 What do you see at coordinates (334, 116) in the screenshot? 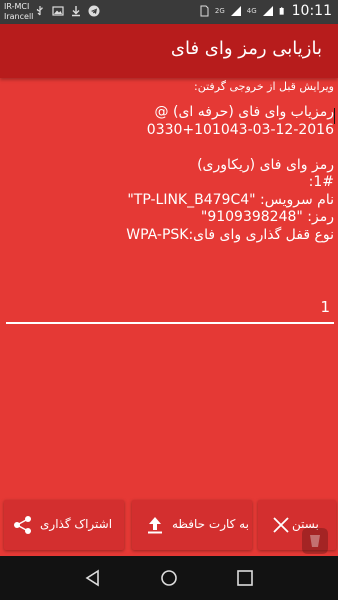
I see `text-cursor` at bounding box center [334, 116].